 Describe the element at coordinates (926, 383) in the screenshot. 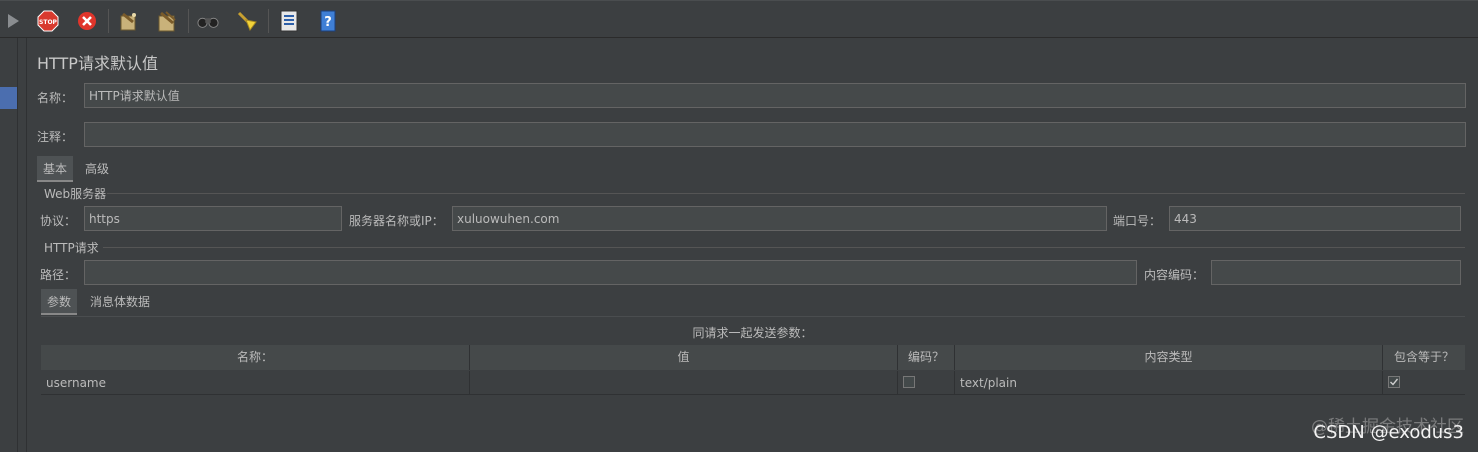

I see `table-cell-encode` at that location.